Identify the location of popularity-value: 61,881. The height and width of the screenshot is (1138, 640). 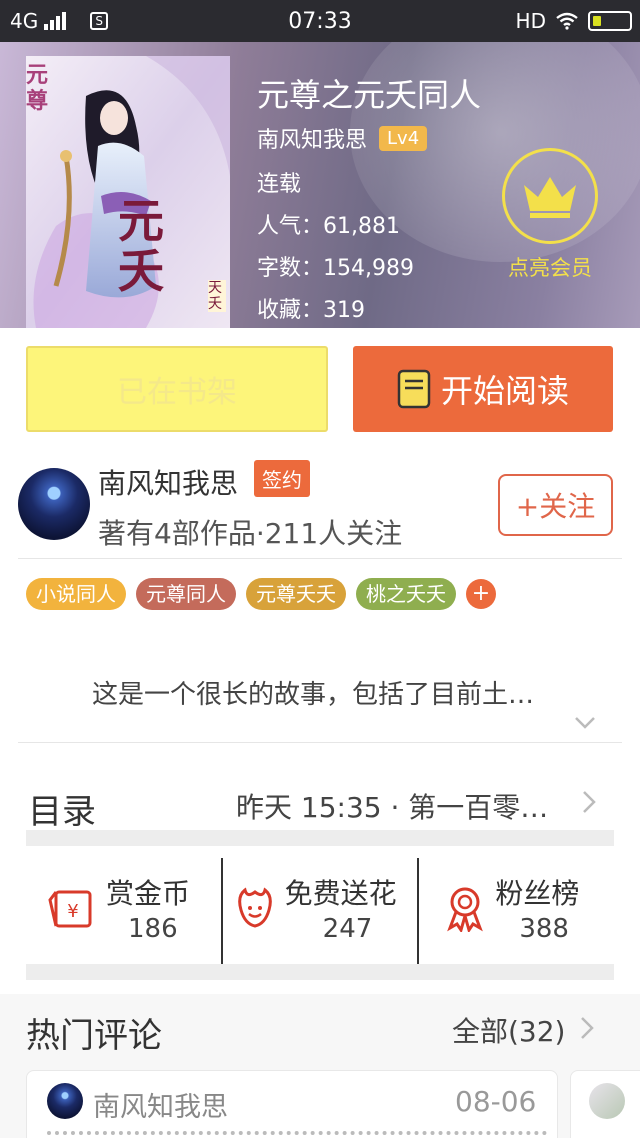
(361, 226).